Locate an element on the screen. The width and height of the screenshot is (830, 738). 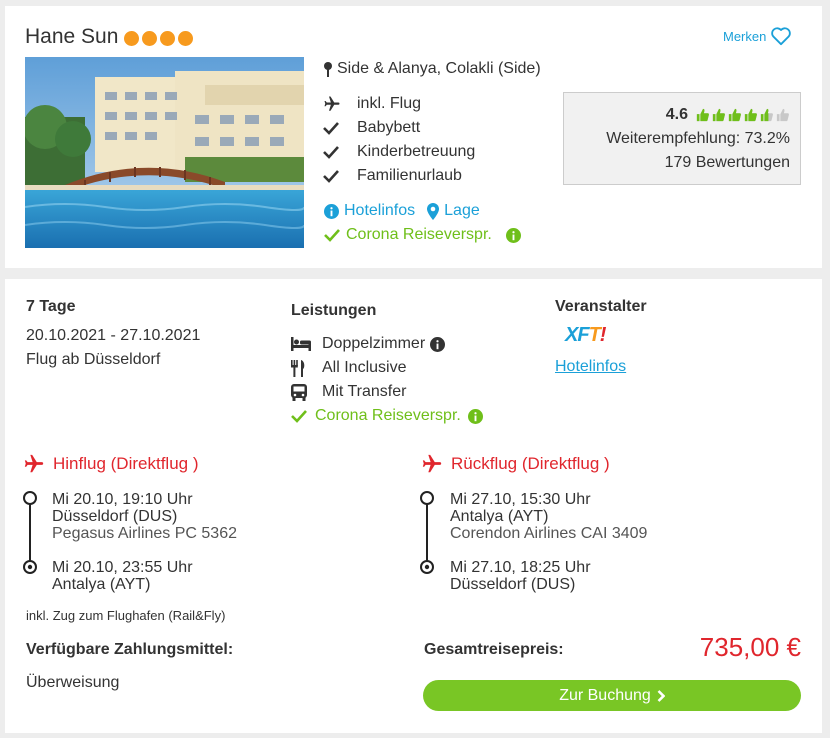
feature-kinderbetreuung: Kinderbetreuung is located at coordinates (399, 152).